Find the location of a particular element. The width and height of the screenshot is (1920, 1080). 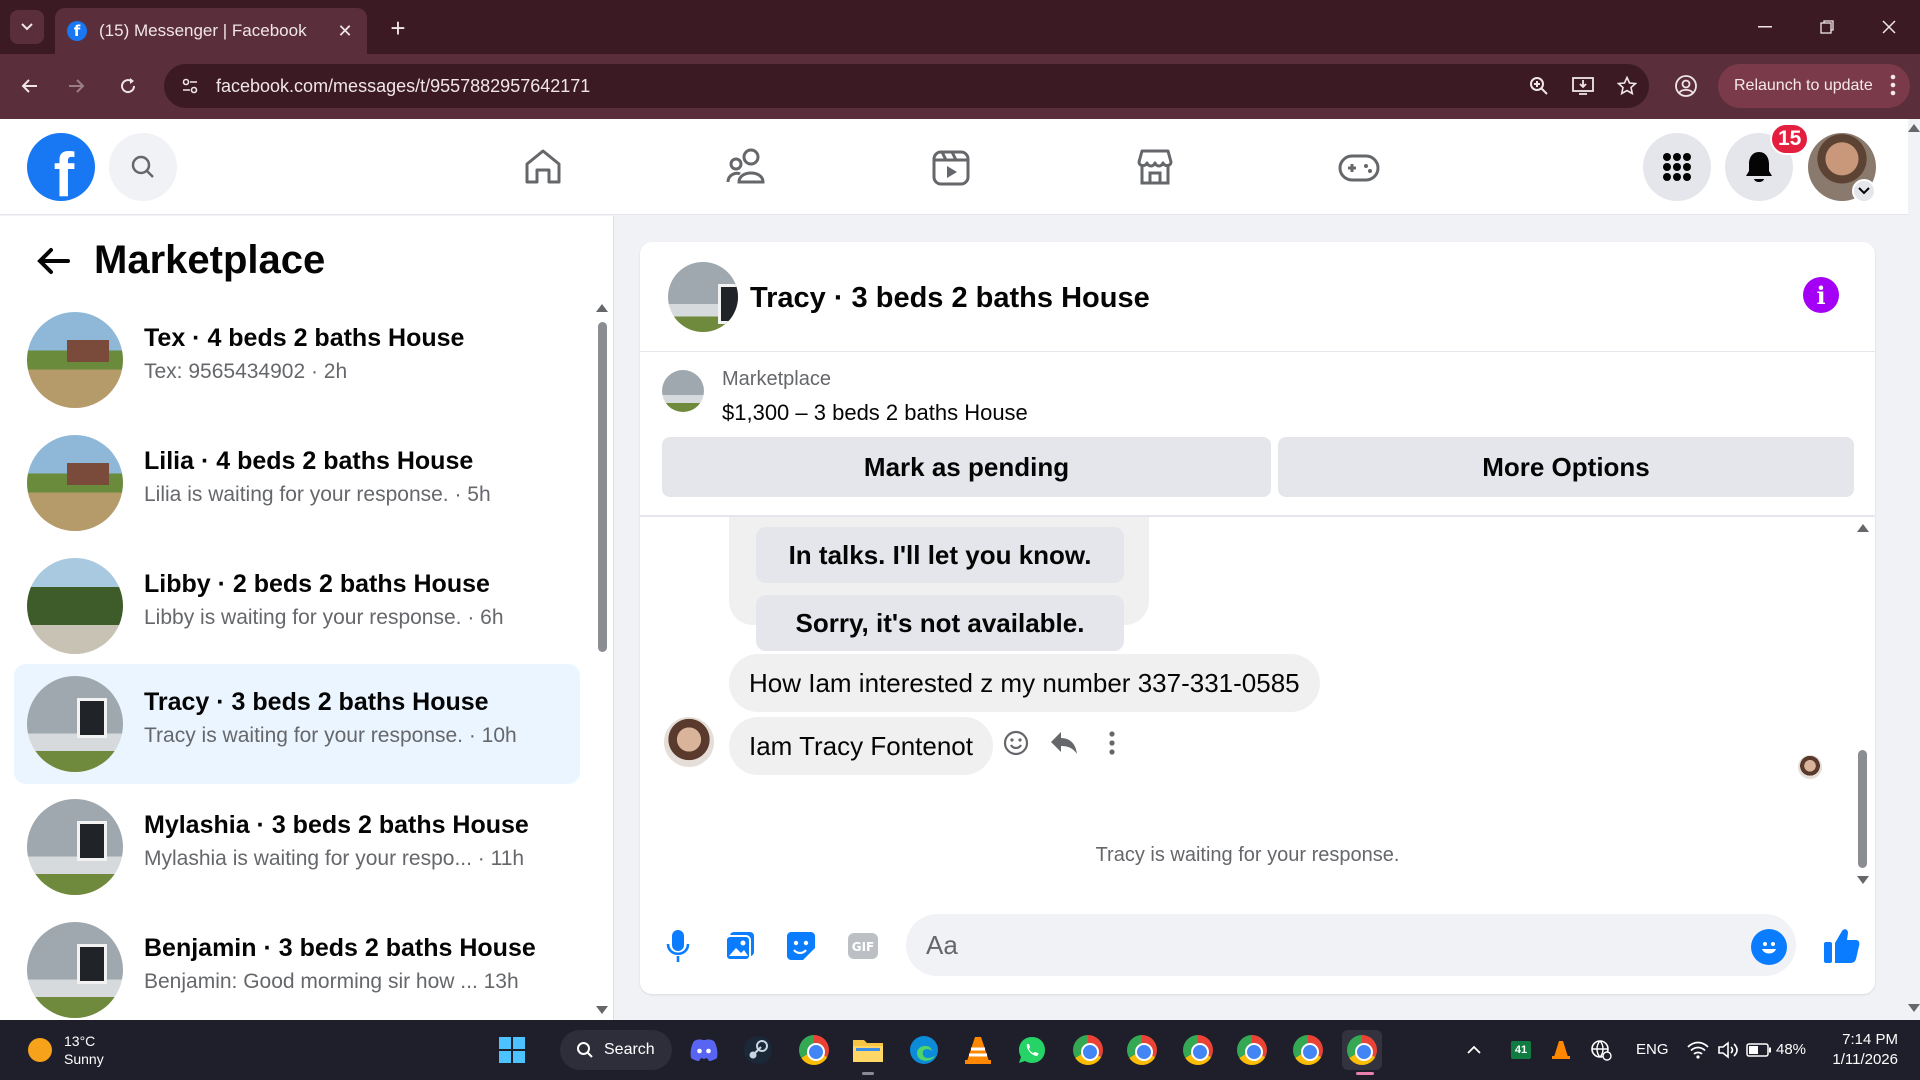

folder-icon is located at coordinates (868, 1051).